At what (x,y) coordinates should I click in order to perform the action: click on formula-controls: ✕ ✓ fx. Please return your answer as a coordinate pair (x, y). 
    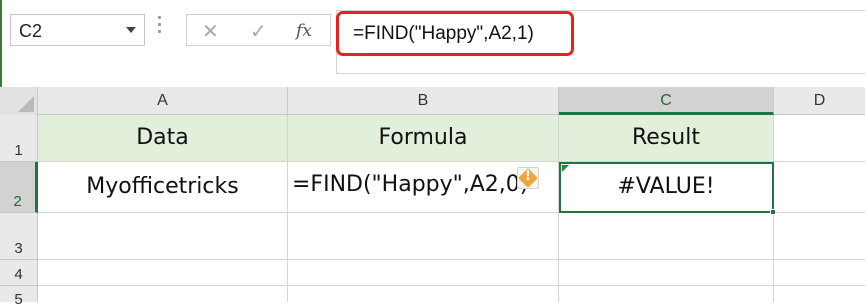
    Looking at the image, I should click on (258, 30).